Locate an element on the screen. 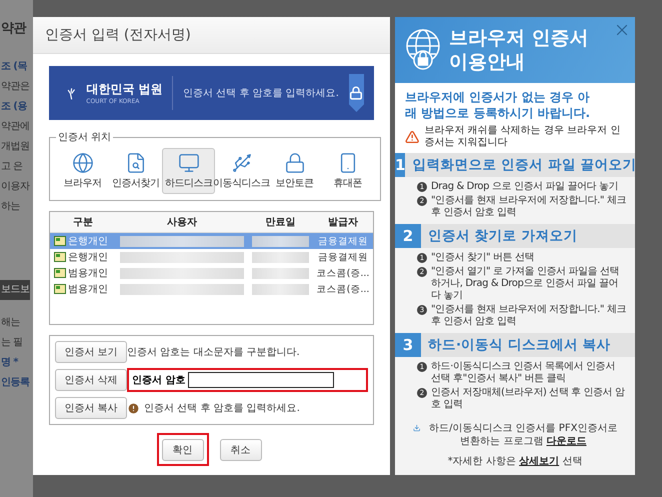  copy-certificate-button: 인증서 복사 is located at coordinates (91, 408).